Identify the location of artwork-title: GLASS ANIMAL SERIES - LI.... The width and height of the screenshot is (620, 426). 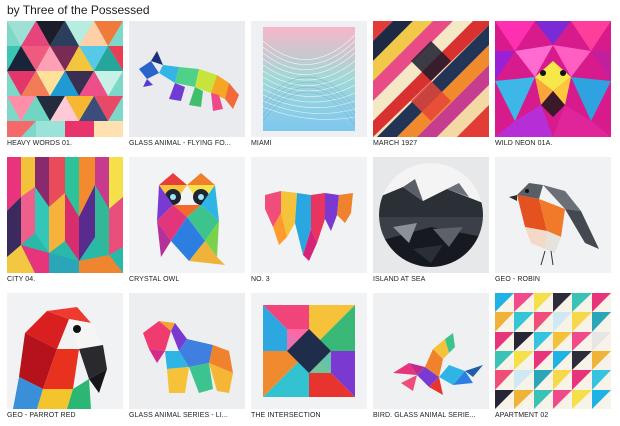
(187, 415).